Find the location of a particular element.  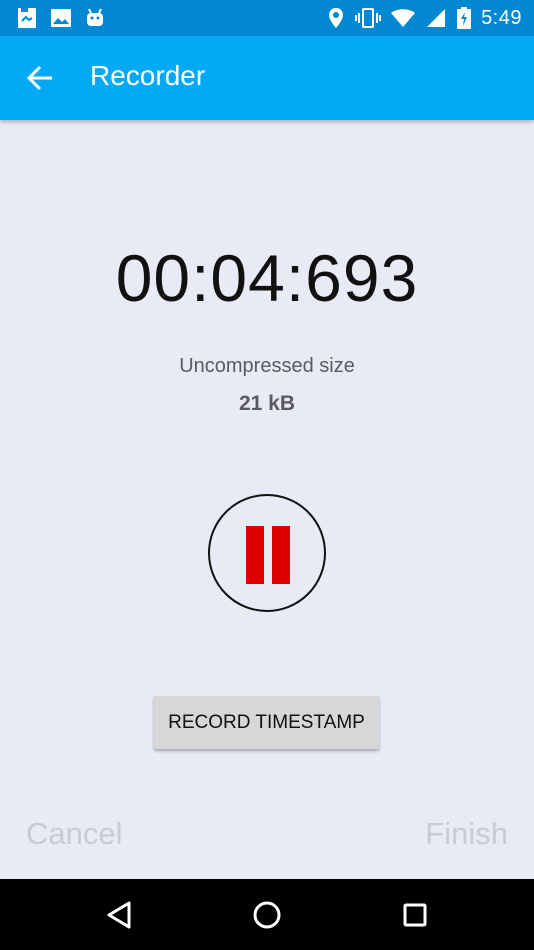

vibrate-icon is located at coordinates (368, 18).